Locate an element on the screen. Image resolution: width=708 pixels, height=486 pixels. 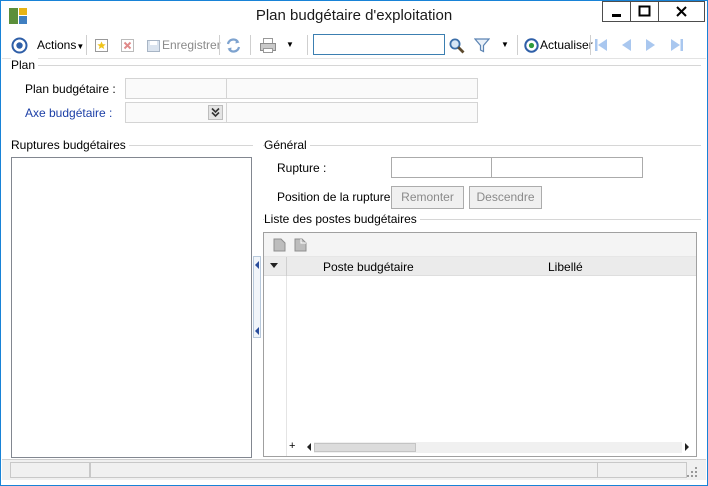
save-icon is located at coordinates (153, 46).